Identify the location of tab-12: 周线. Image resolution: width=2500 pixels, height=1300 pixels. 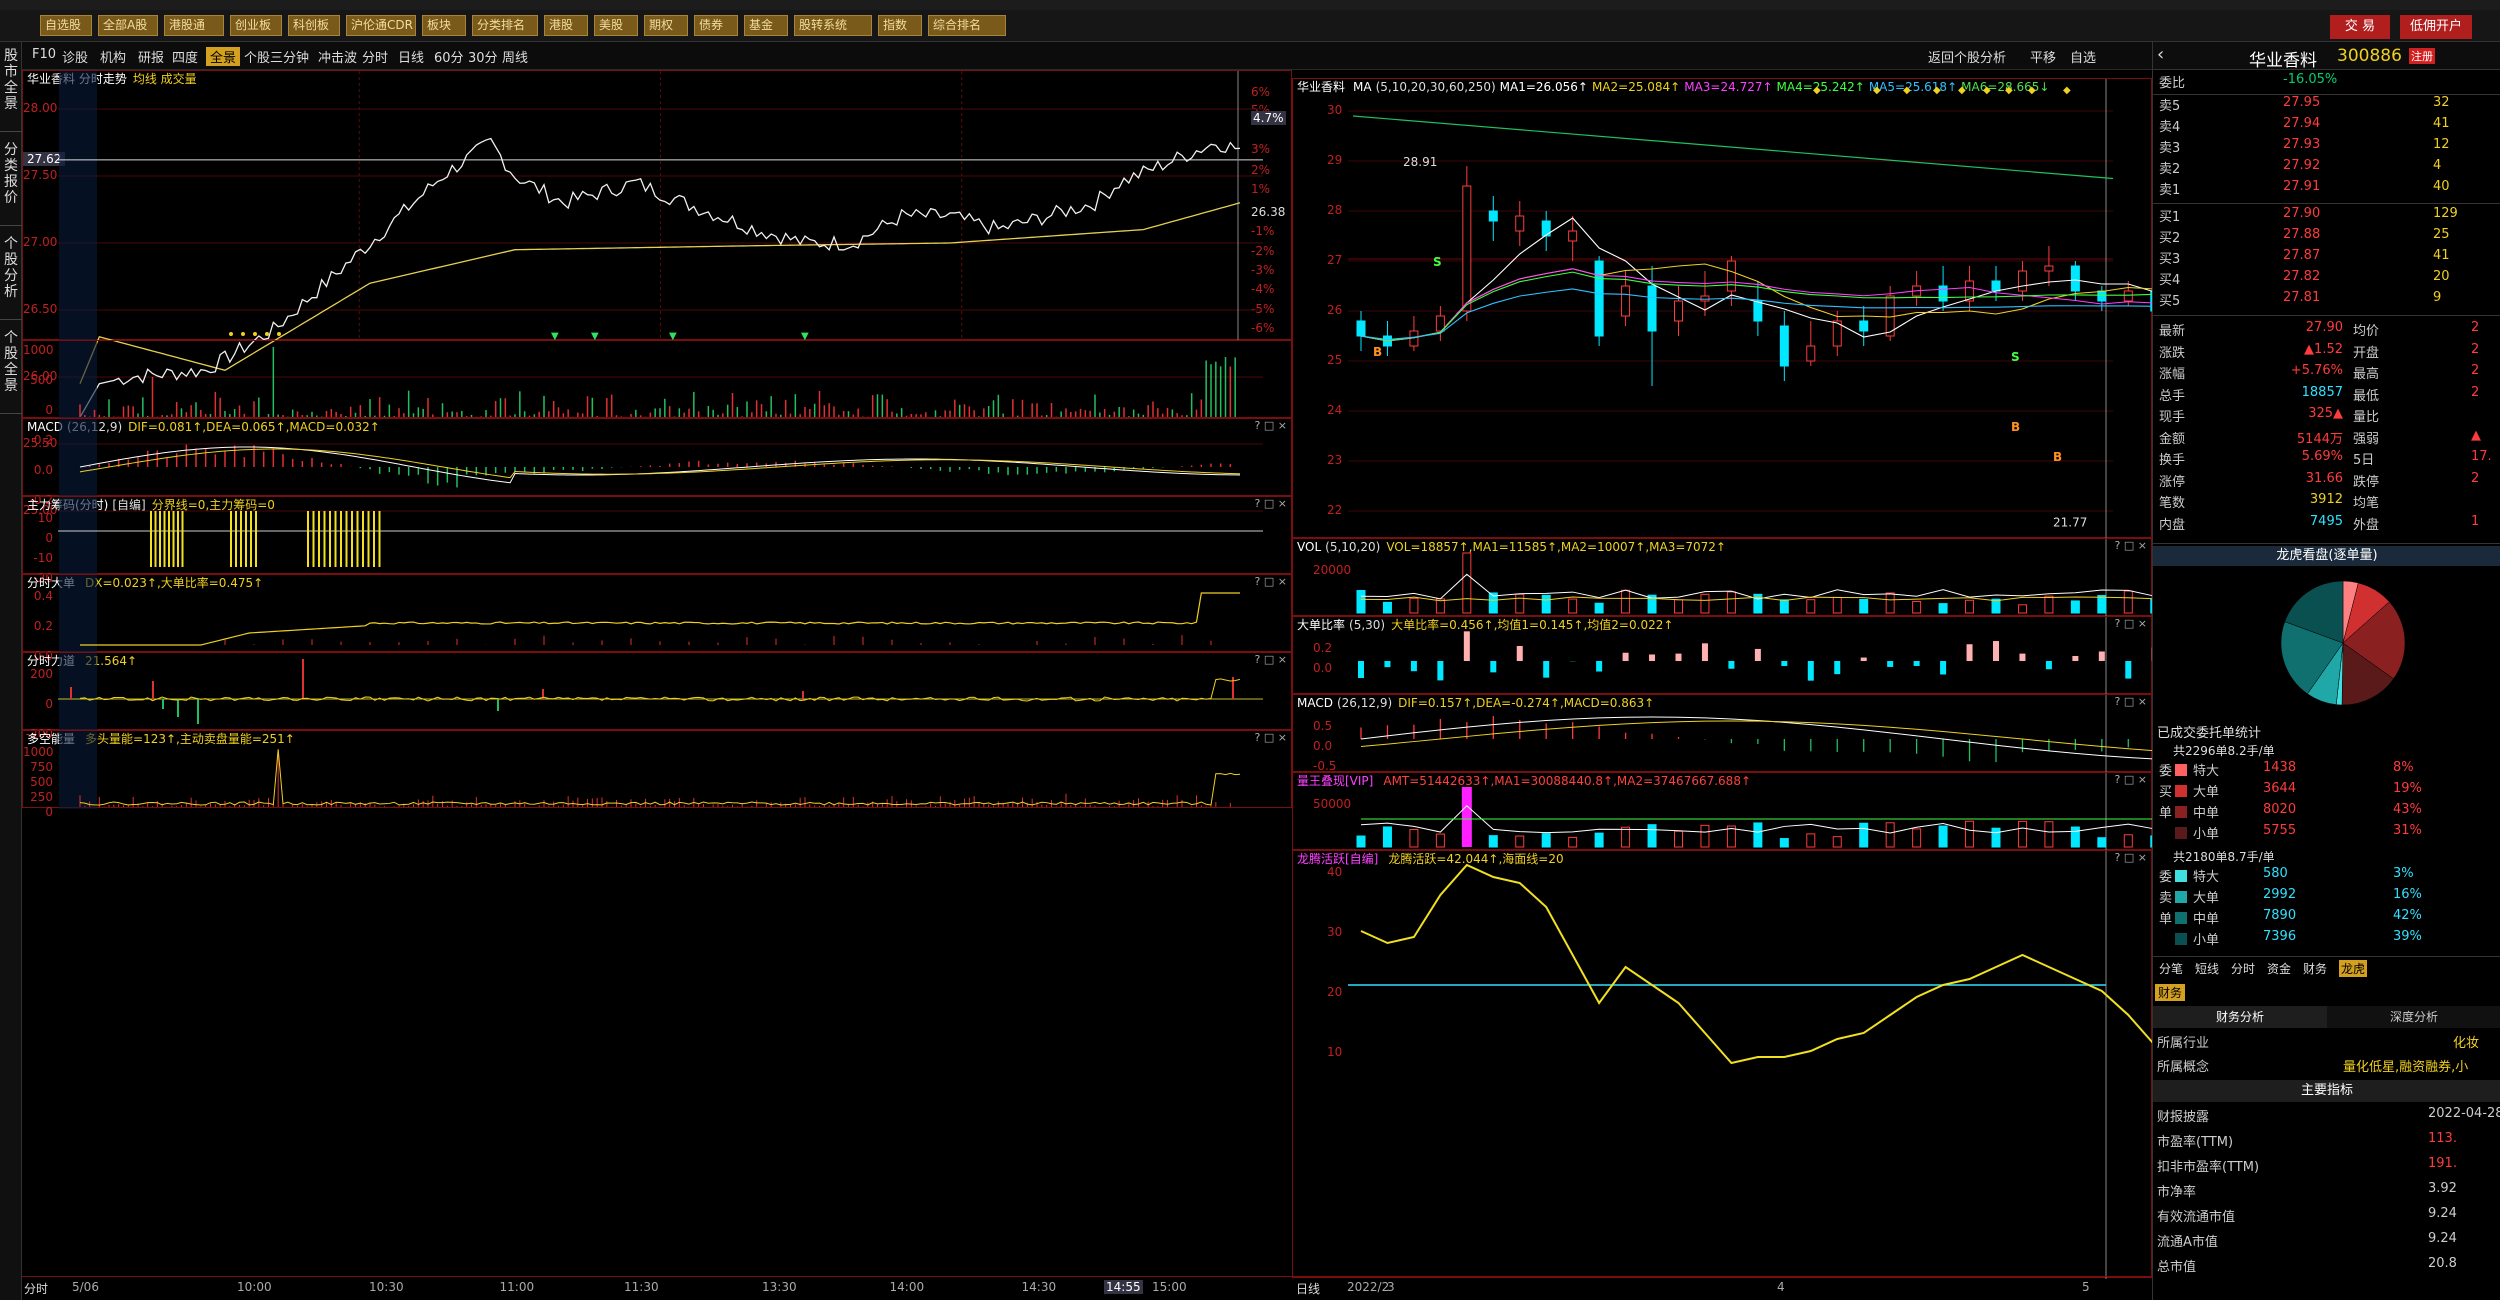
(515, 56).